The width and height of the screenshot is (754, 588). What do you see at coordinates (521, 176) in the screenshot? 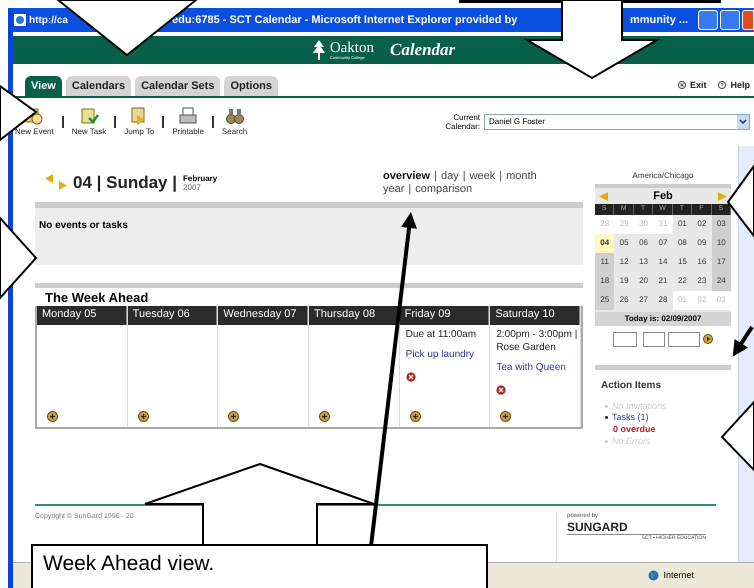
I see `view-link: month` at bounding box center [521, 176].